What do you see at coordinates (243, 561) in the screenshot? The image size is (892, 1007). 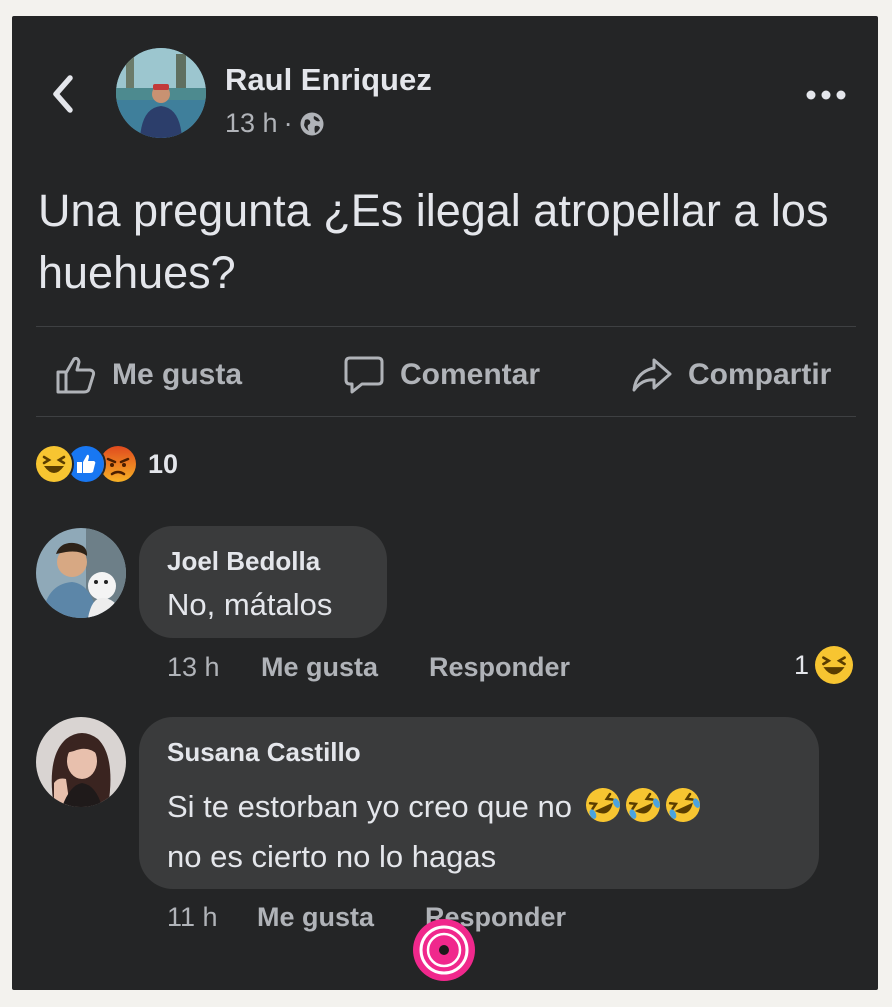 I see `commenter-name: Joel Bedolla` at bounding box center [243, 561].